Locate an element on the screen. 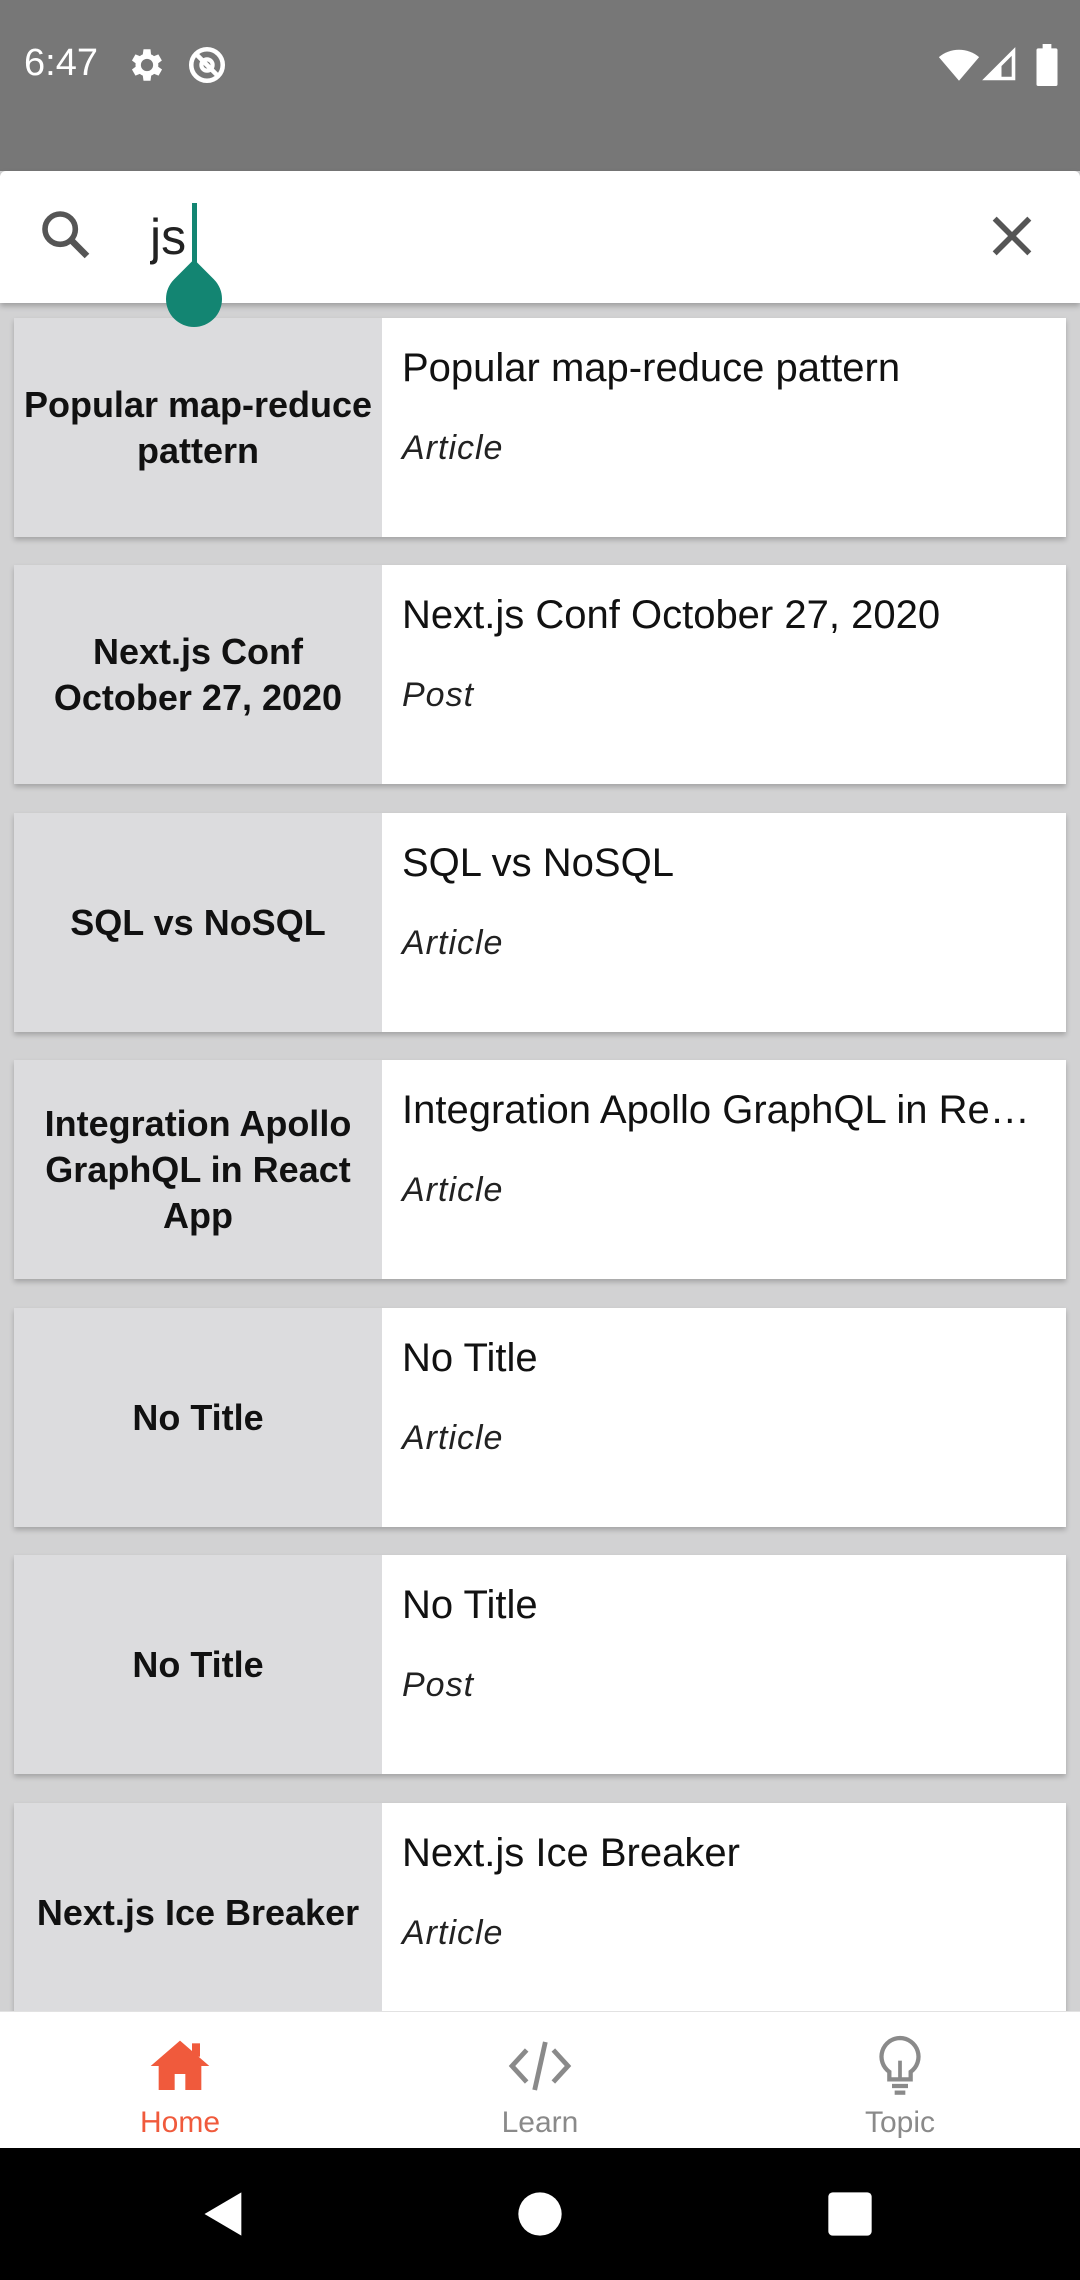 This screenshot has height=2280, width=1080. nav-home-label: Home is located at coordinates (180, 2122).